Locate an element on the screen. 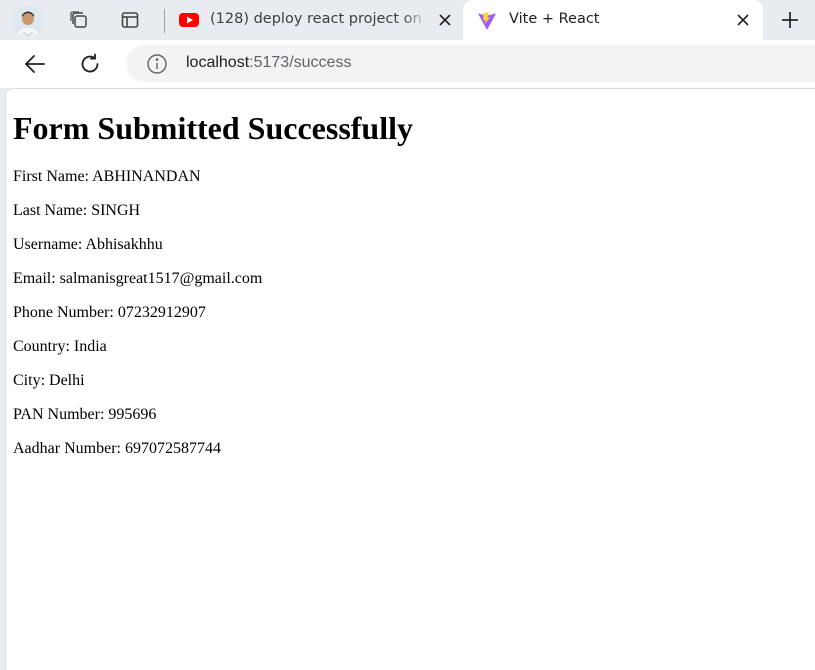  tab-actions-icon is located at coordinates (130, 20).